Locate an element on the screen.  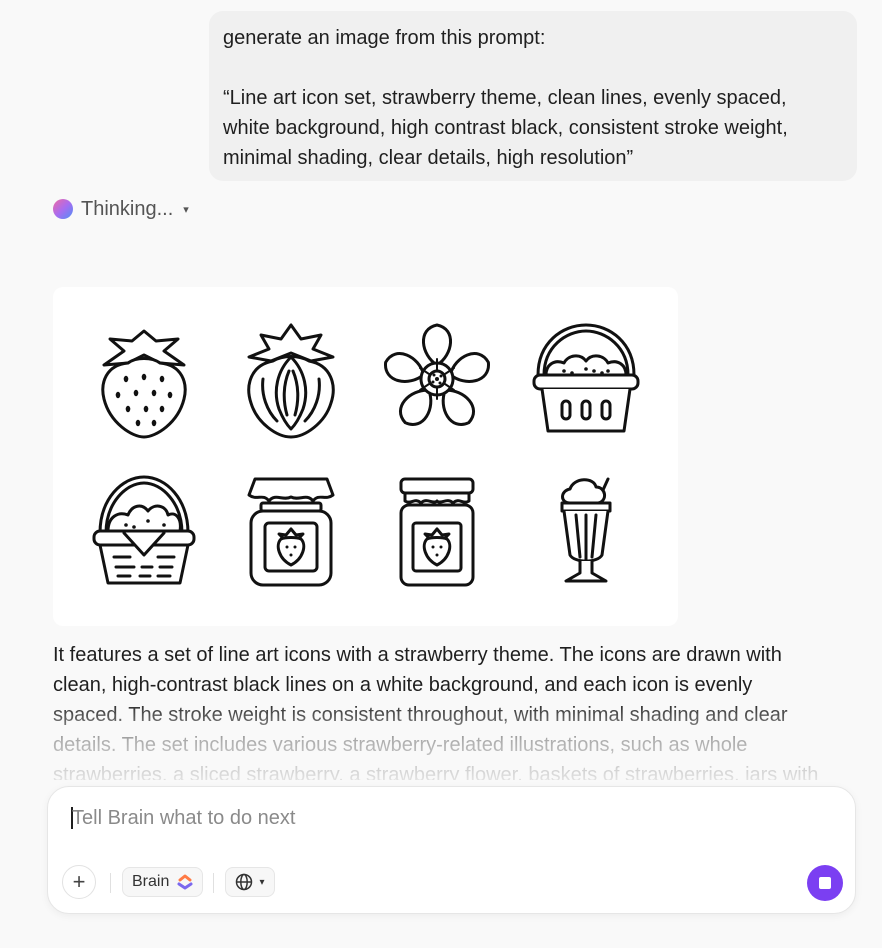
brain-logo-icon is located at coordinates (185, 882).